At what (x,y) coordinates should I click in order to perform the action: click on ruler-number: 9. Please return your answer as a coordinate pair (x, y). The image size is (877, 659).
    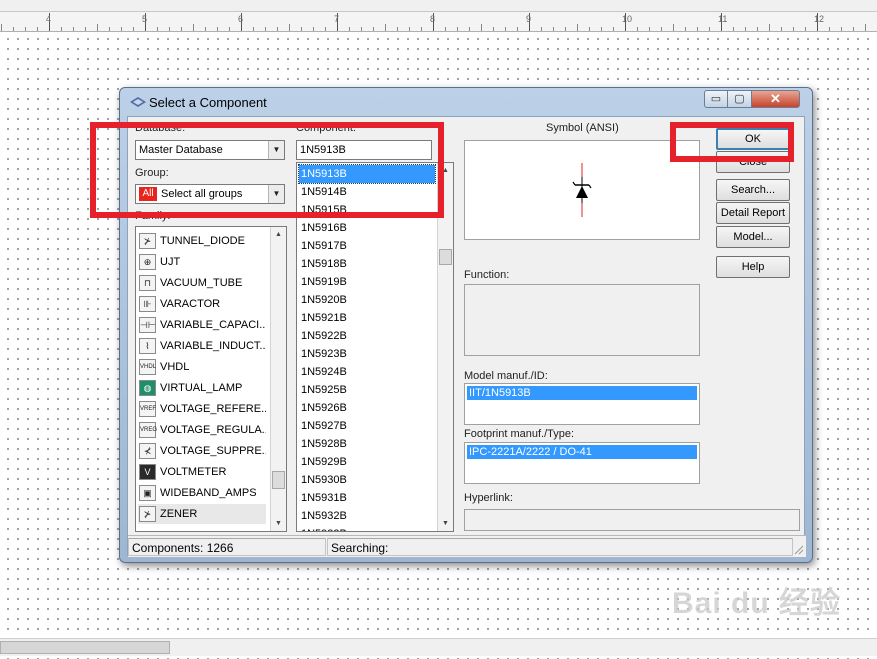
    Looking at the image, I should click on (529, 19).